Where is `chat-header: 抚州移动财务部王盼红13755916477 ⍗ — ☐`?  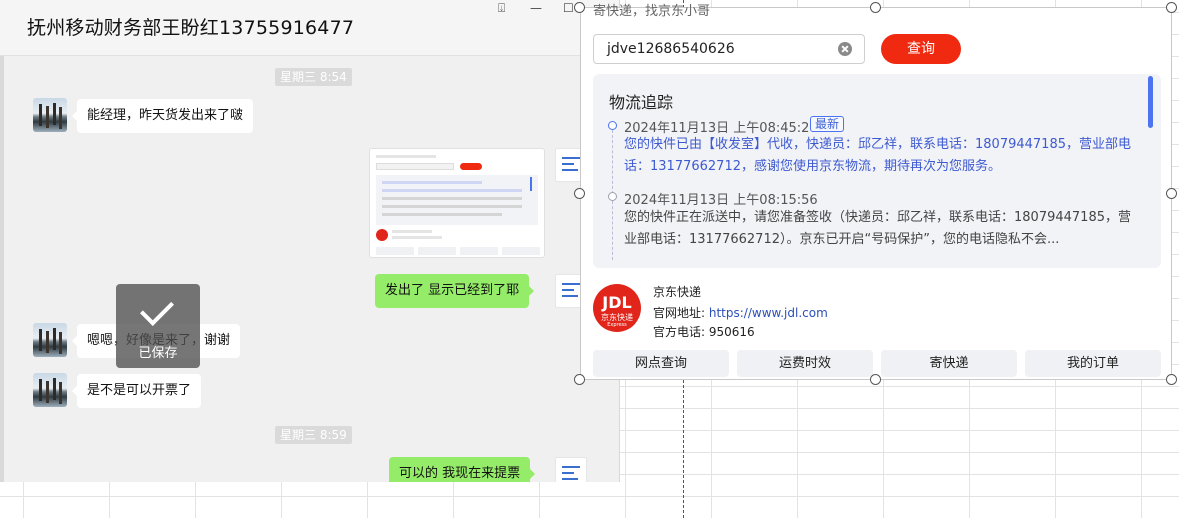 chat-header: 抚州移动财务部王盼红13755916477 ⍗ — ☐ is located at coordinates (309, 28).